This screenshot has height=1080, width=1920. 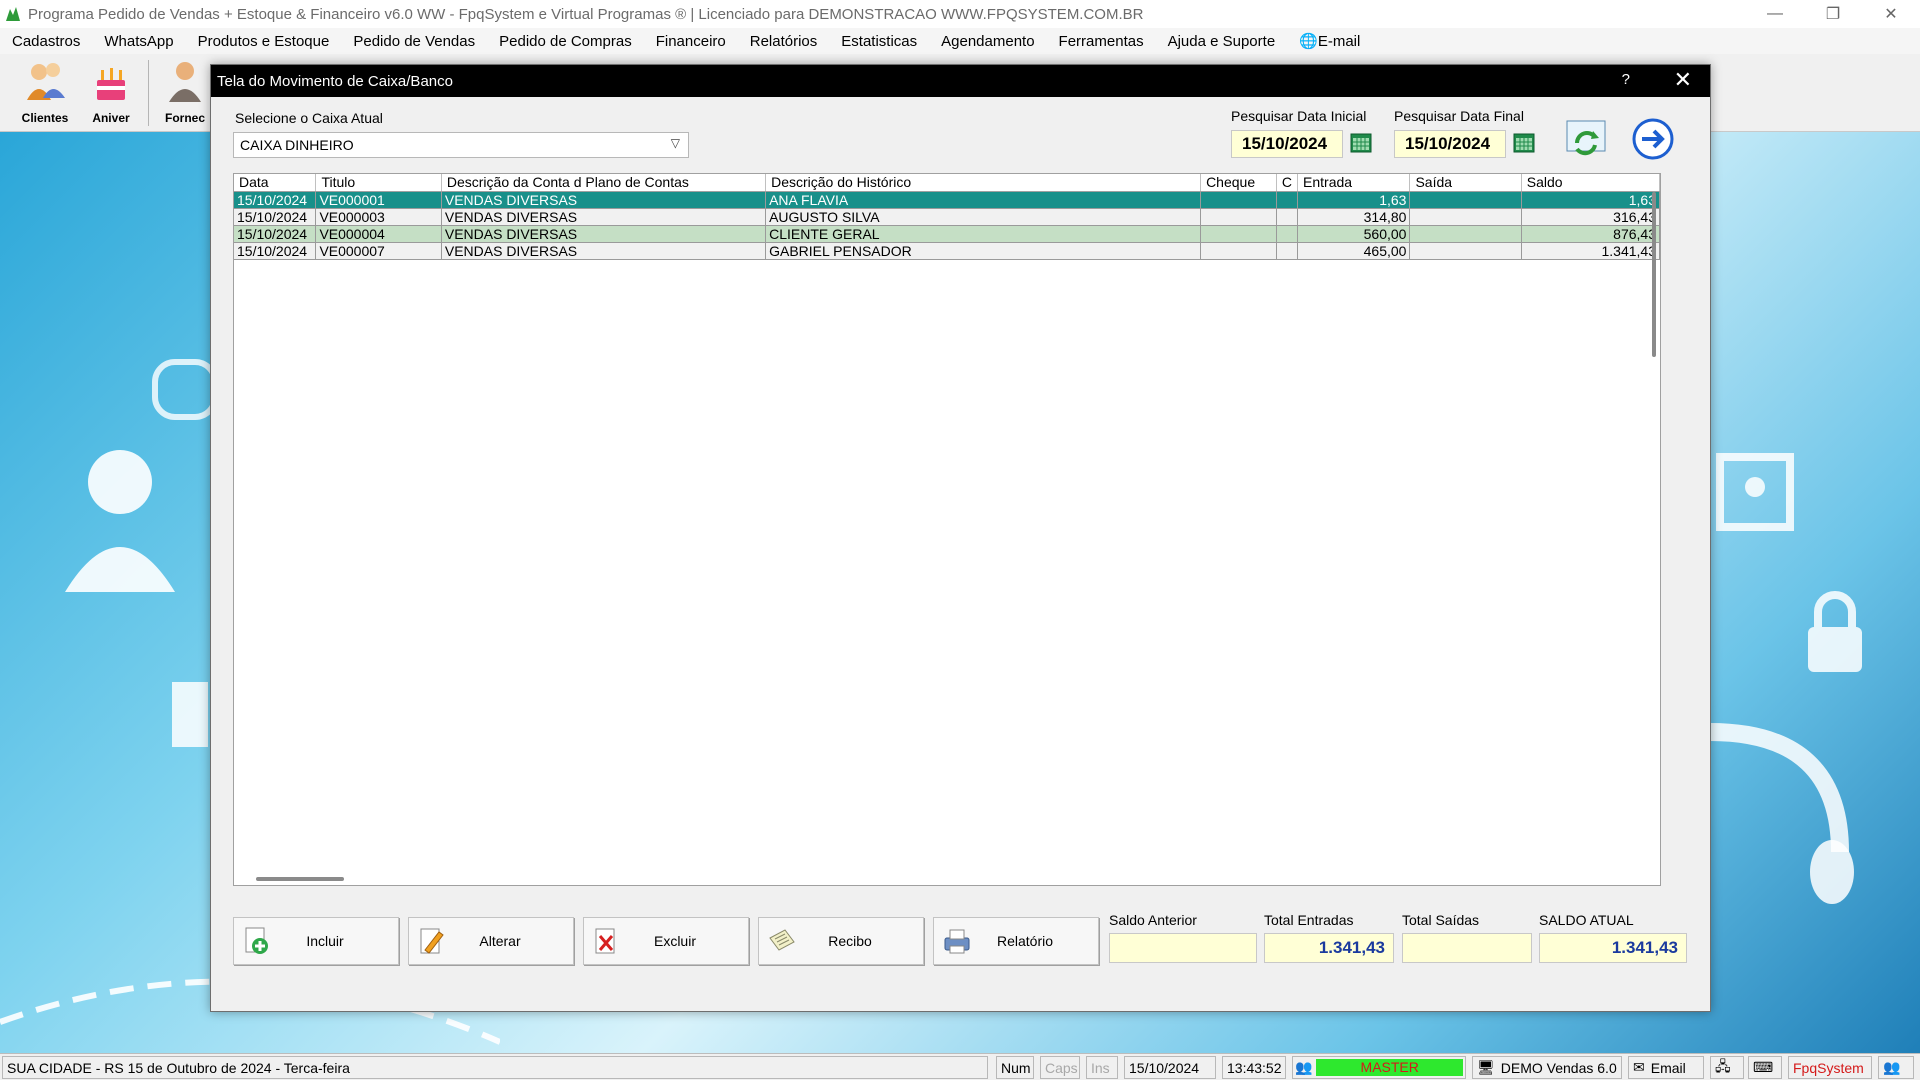 What do you see at coordinates (275, 234) in the screenshot?
I see `cell-data: 15/10/2024` at bounding box center [275, 234].